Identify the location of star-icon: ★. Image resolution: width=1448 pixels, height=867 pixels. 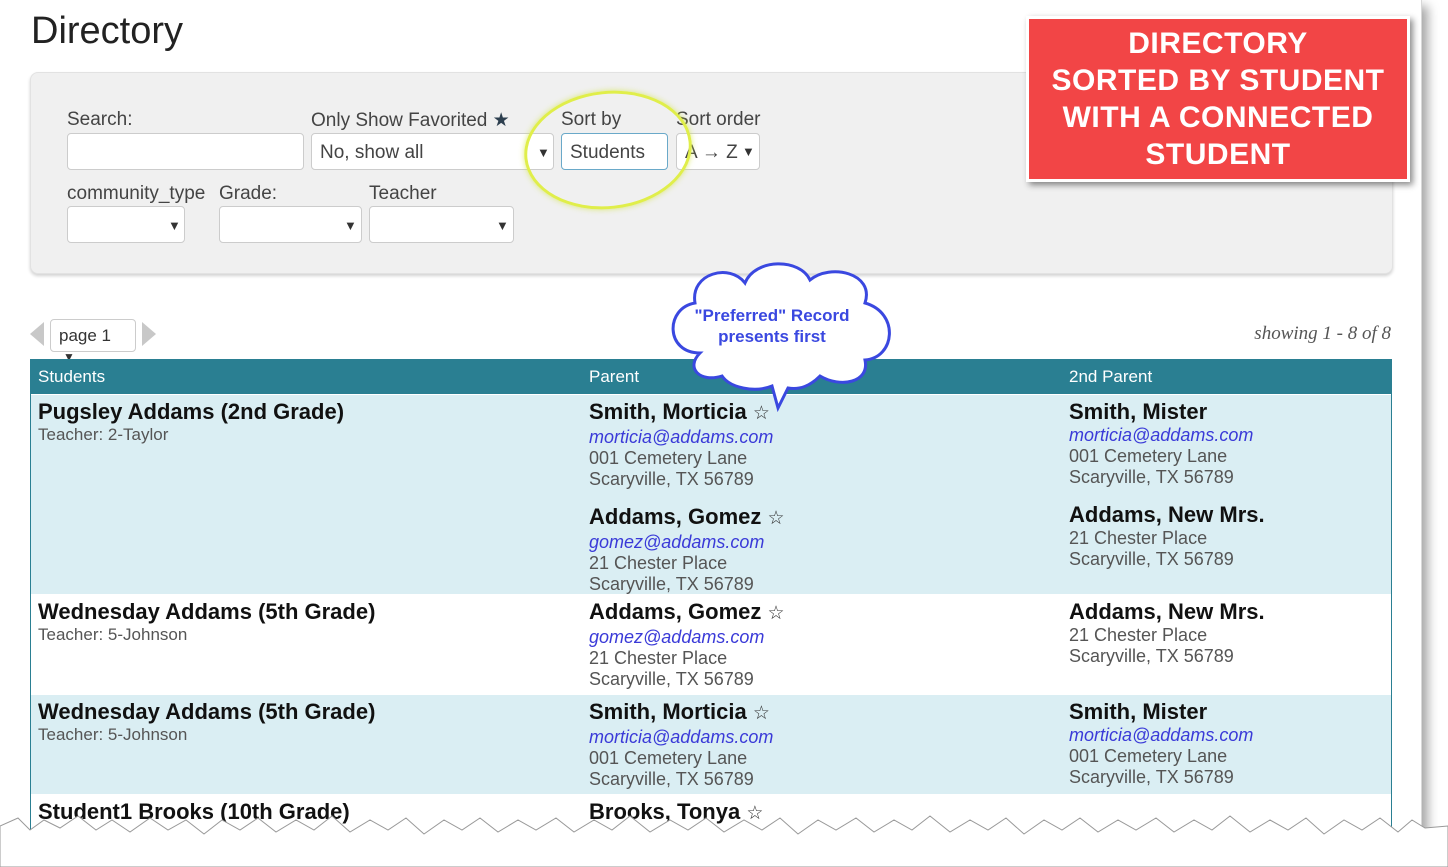
(501, 120).